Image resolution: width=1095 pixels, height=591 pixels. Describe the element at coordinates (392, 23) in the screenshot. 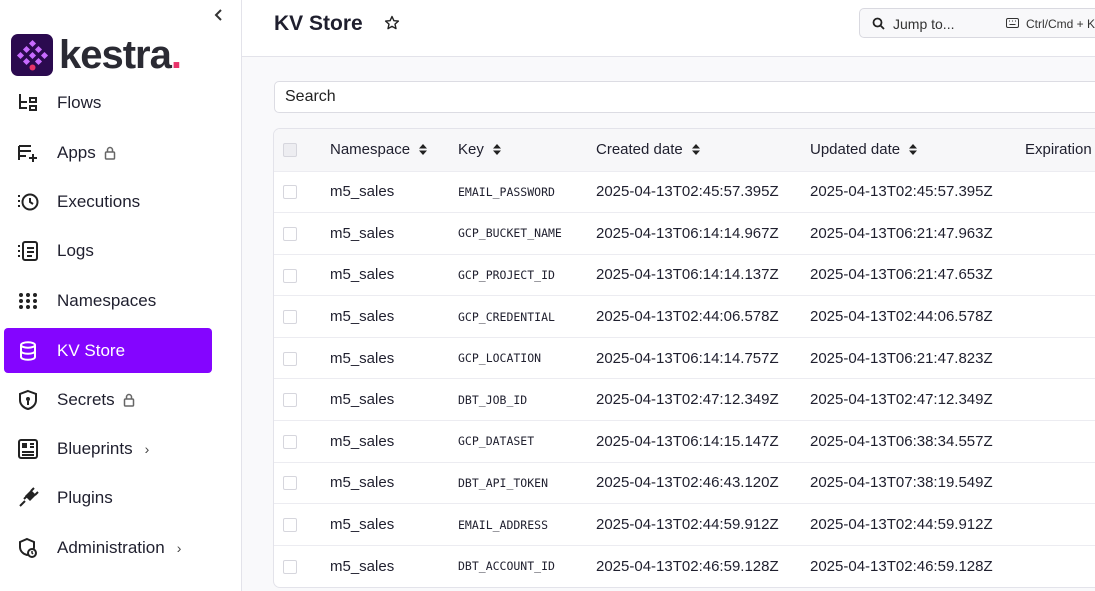

I see `star-icon` at that location.